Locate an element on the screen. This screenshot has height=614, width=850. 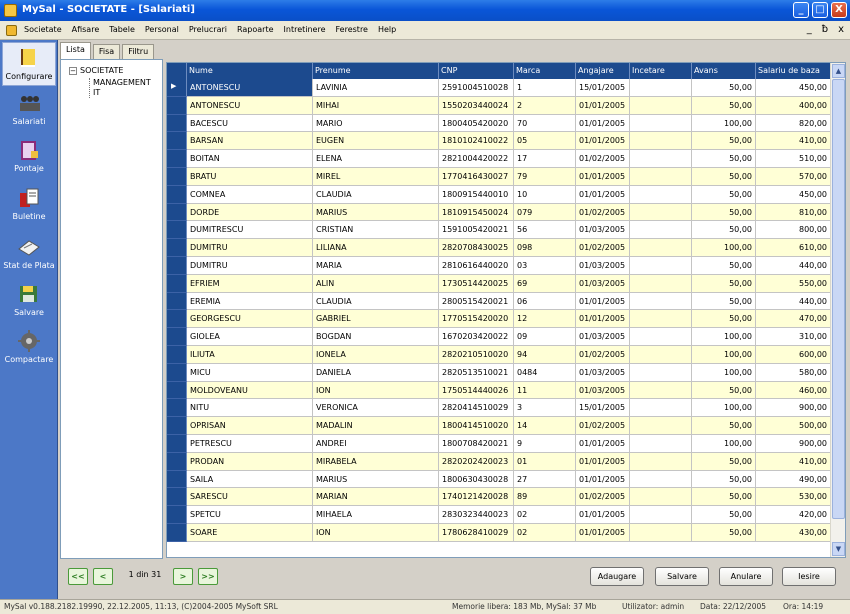
table-cell: OPRISAN is located at coordinates (250, 426).